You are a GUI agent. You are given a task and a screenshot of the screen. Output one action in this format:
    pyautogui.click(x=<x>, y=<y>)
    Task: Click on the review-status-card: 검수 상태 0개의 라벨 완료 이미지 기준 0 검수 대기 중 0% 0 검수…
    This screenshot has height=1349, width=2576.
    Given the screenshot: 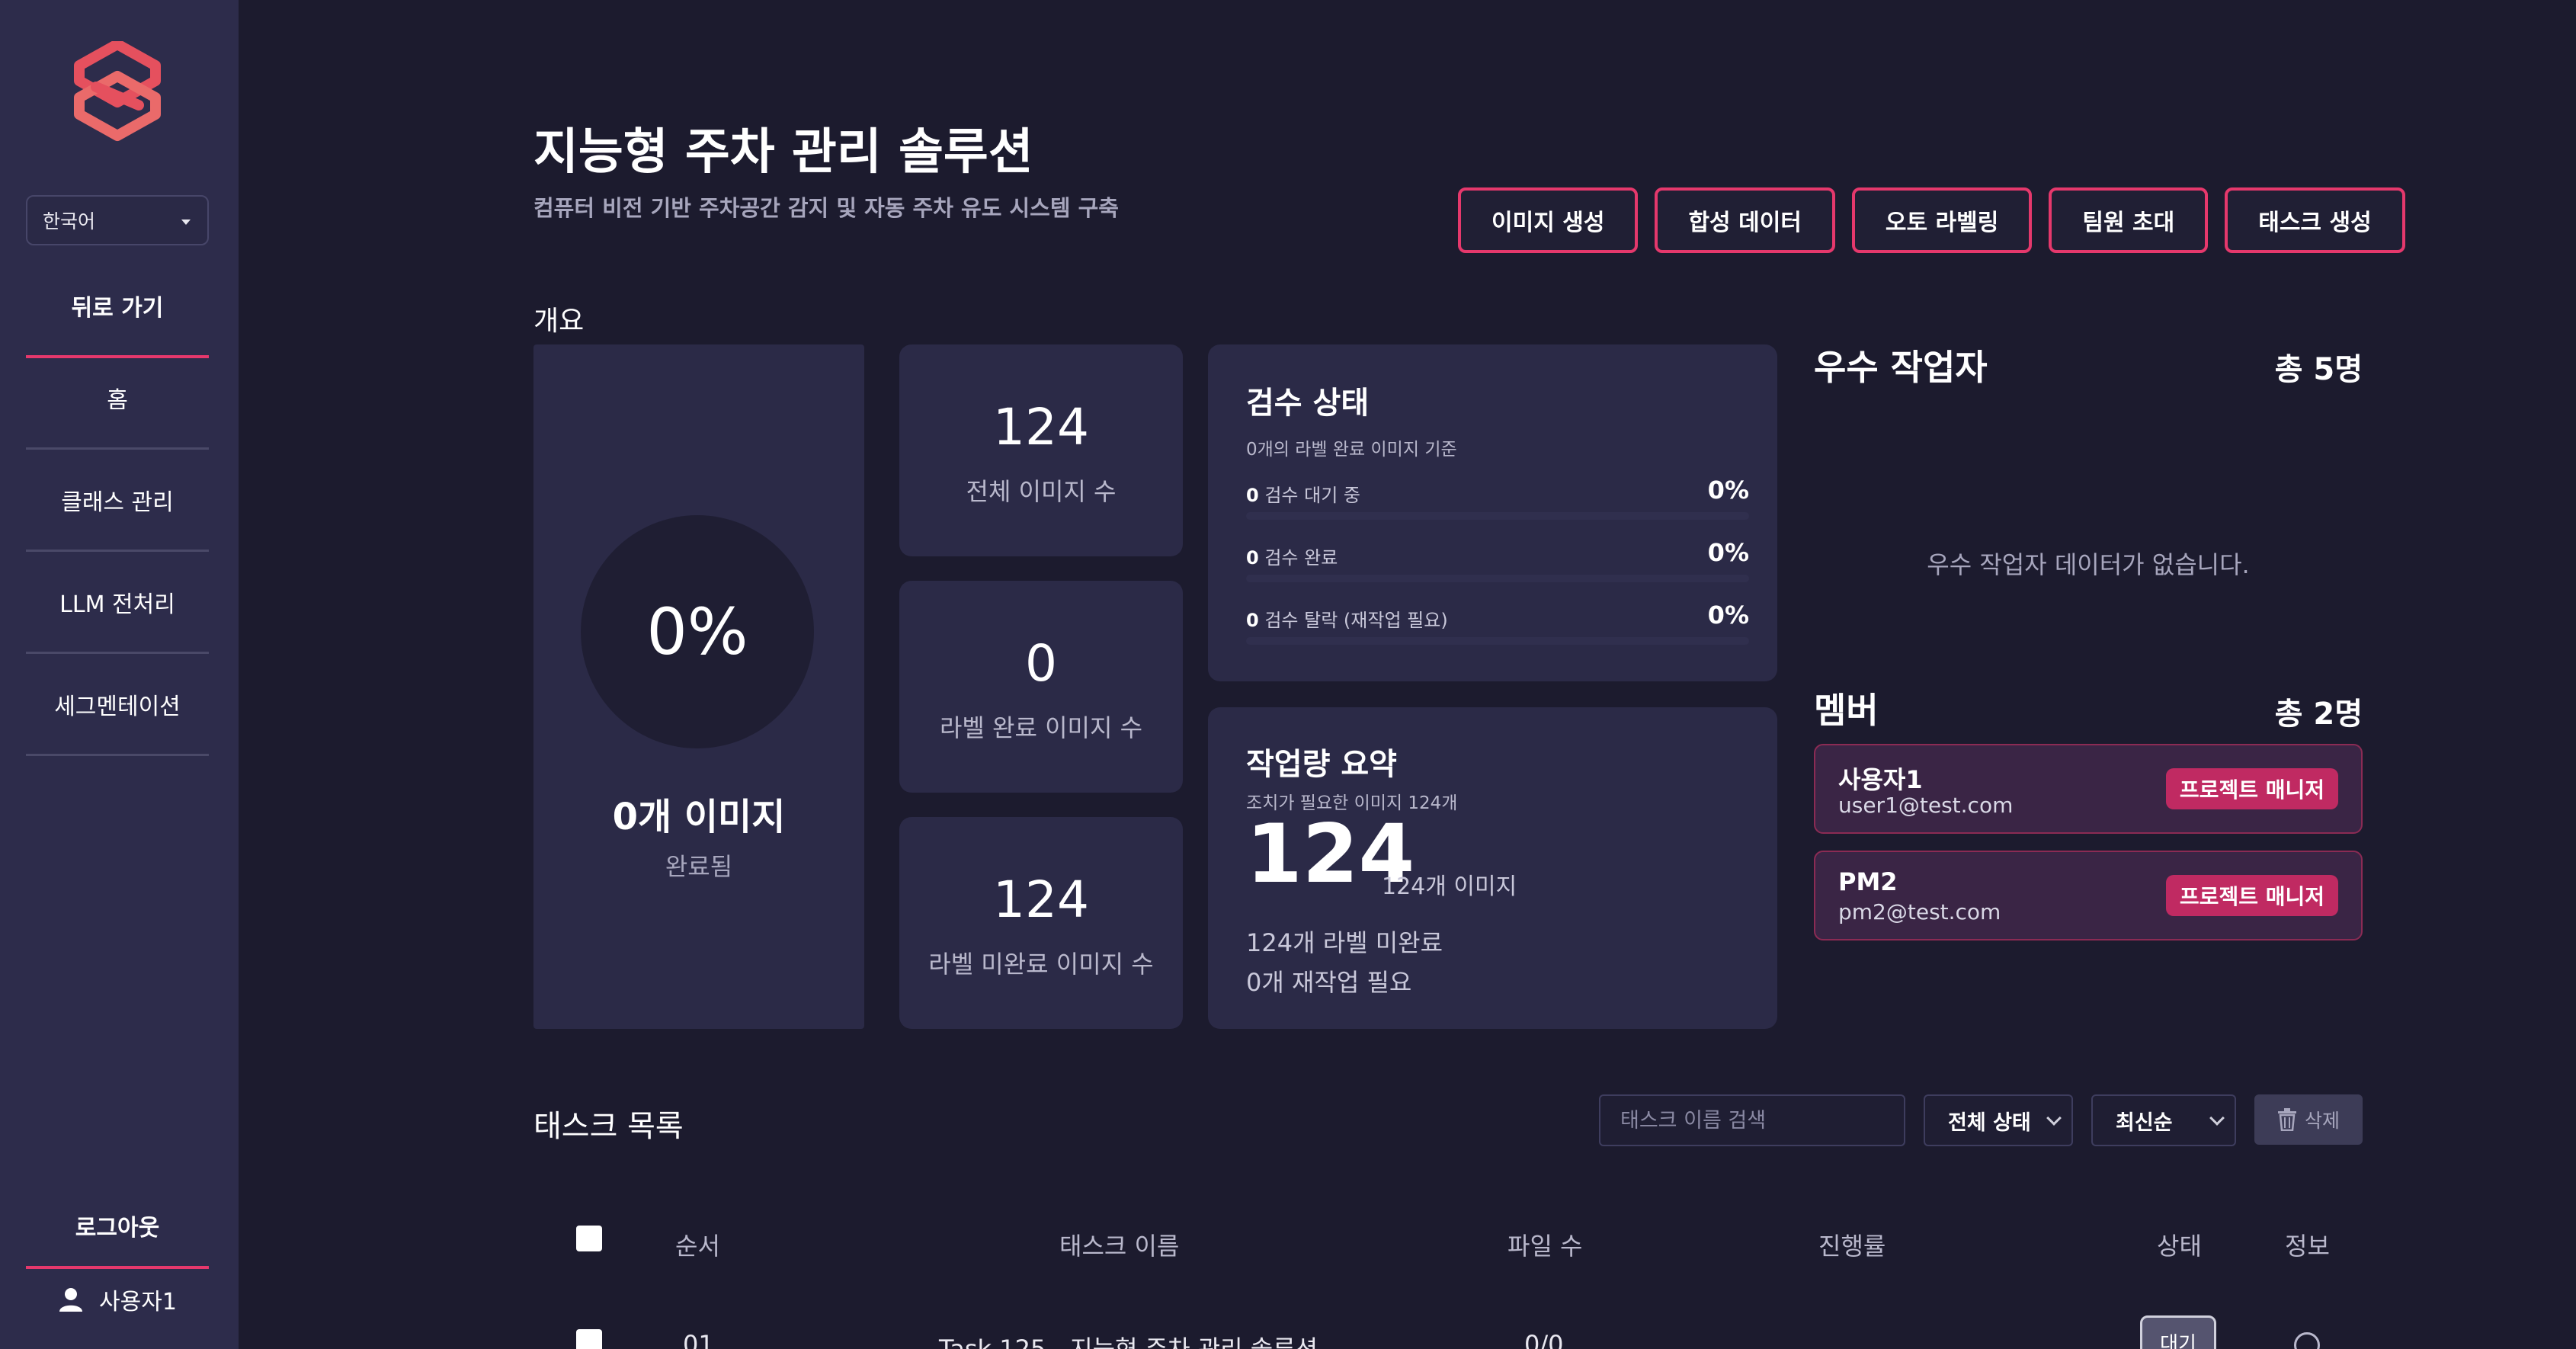 What is the action you would take?
    pyautogui.click(x=1492, y=512)
    